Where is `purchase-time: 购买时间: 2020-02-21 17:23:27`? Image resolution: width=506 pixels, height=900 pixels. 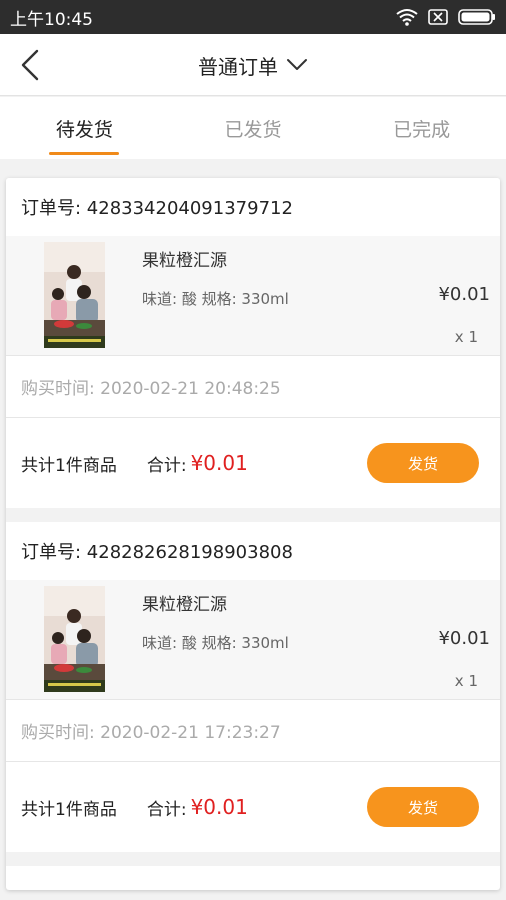 purchase-time: 购买时间: 2020-02-21 17:23:27 is located at coordinates (253, 731).